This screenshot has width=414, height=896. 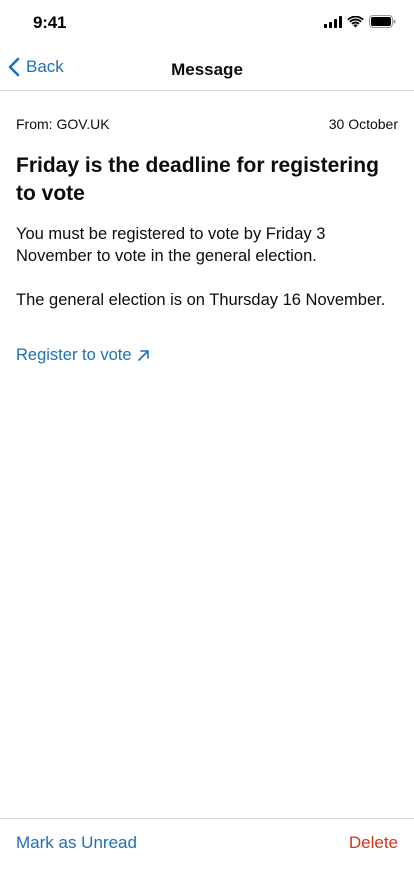 I want to click on register-to-vote-link: Register to vote, so click(x=83, y=355).